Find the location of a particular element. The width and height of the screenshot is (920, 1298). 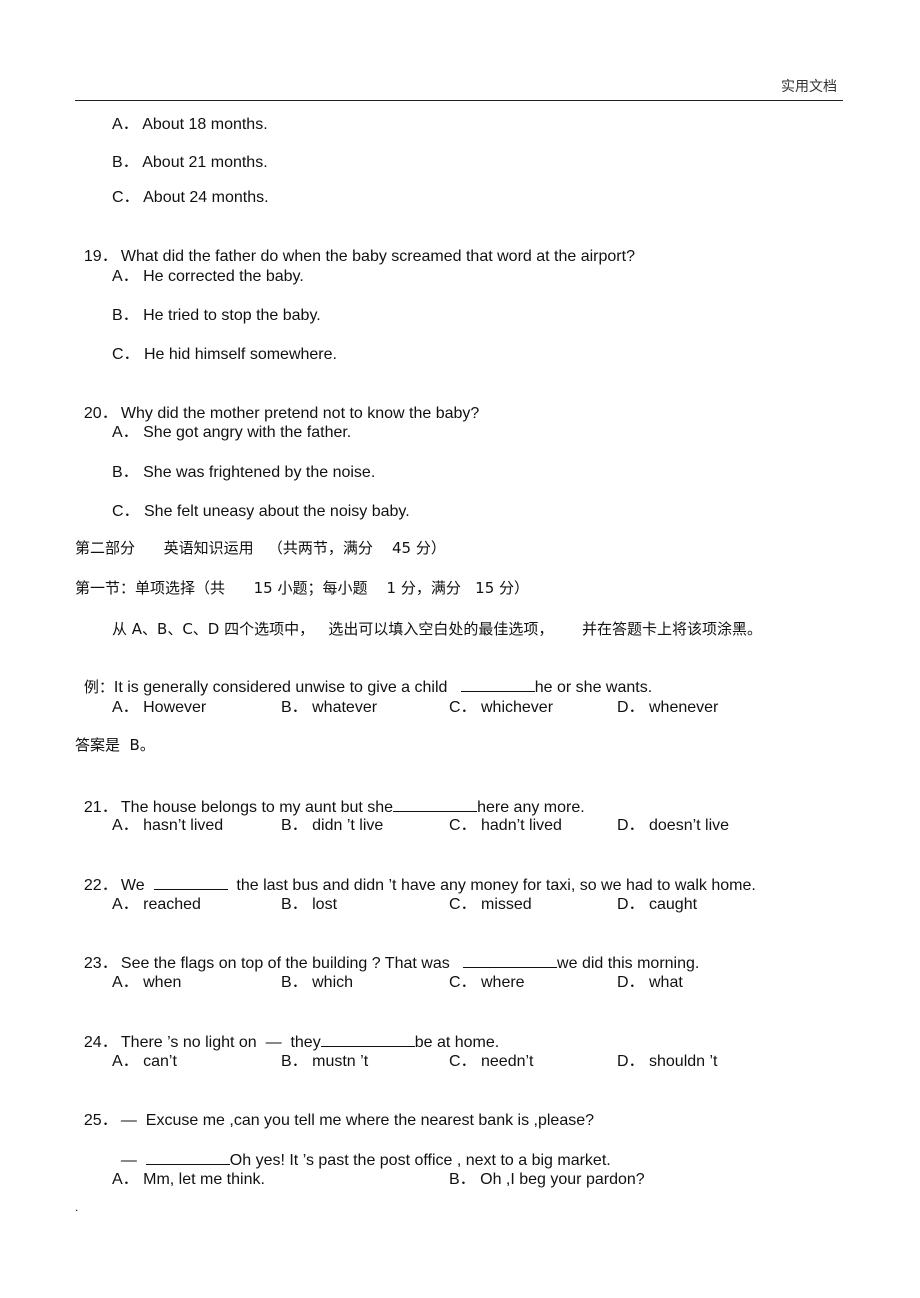

example-option-d: D． whenever is located at coordinates (668, 707).